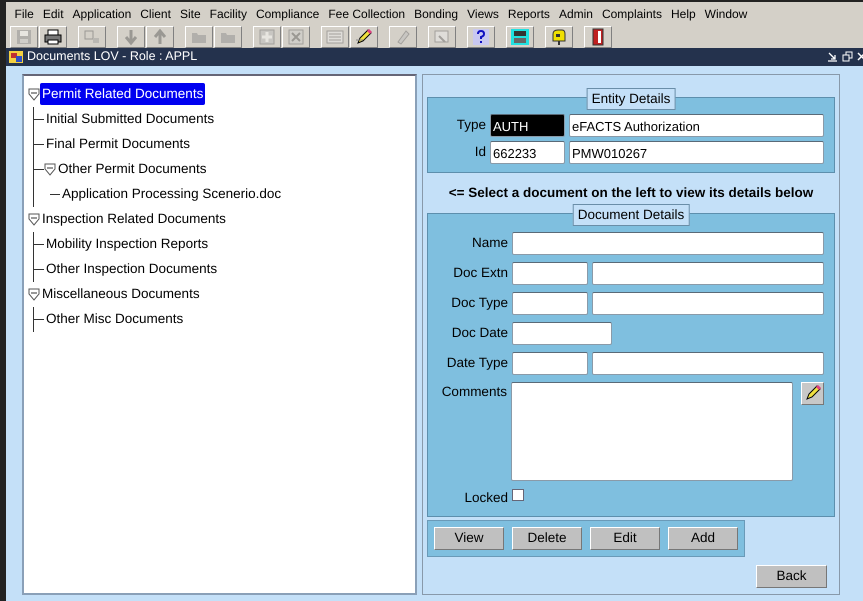 This screenshot has width=863, height=601. What do you see at coordinates (436, 13) in the screenshot?
I see `menu-item: Bonding` at bounding box center [436, 13].